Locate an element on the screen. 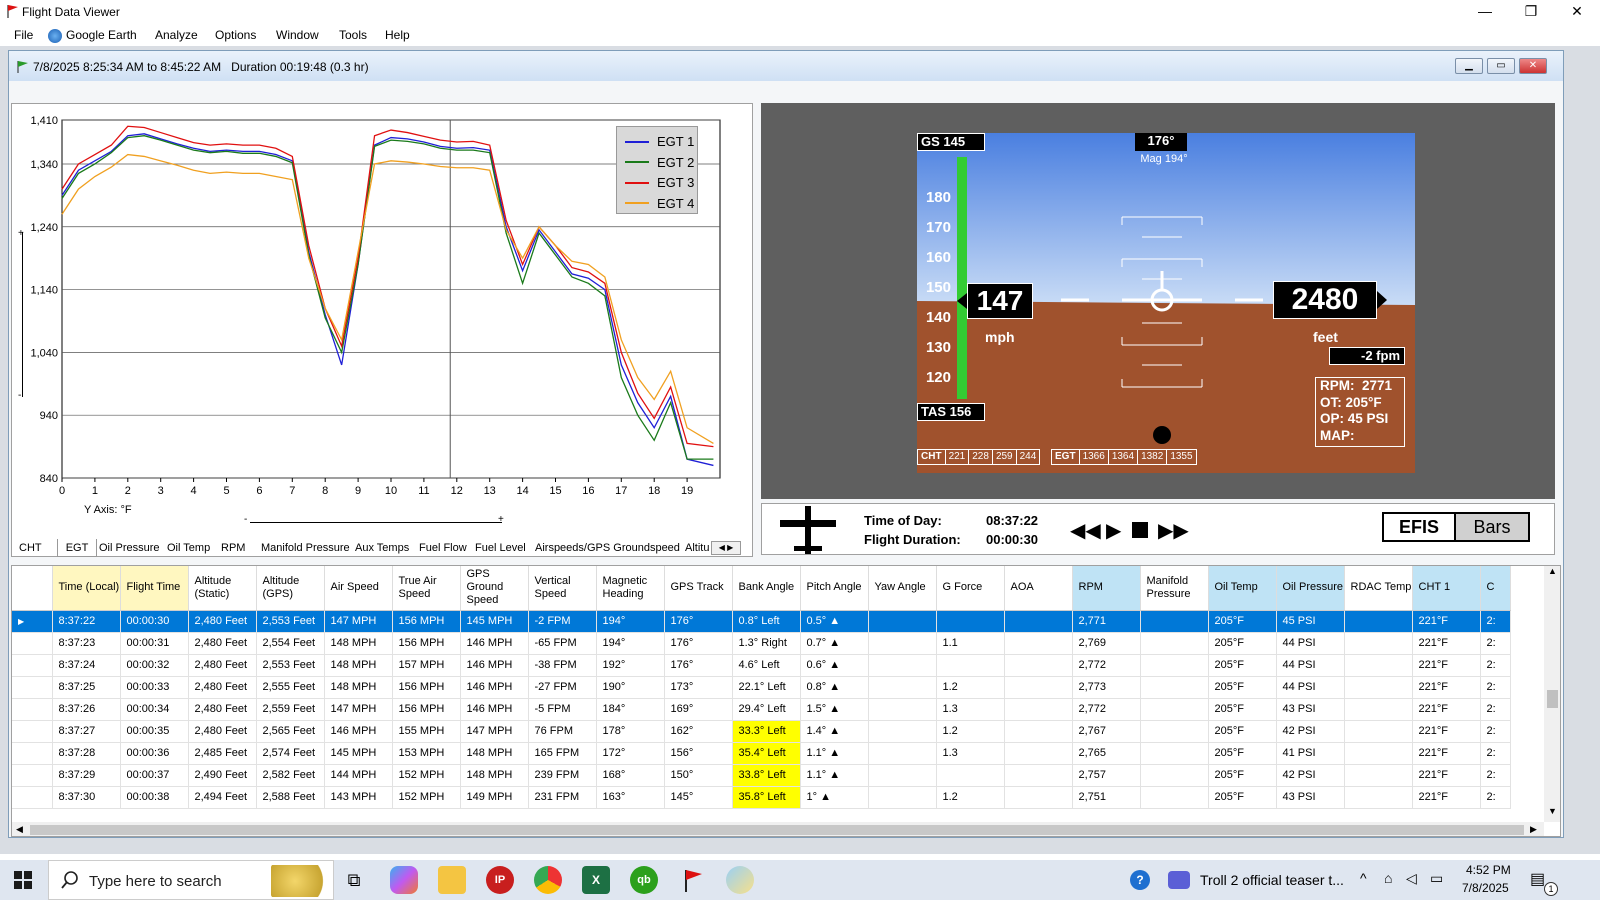  child-minimize-button: ▁ is located at coordinates (1469, 66).